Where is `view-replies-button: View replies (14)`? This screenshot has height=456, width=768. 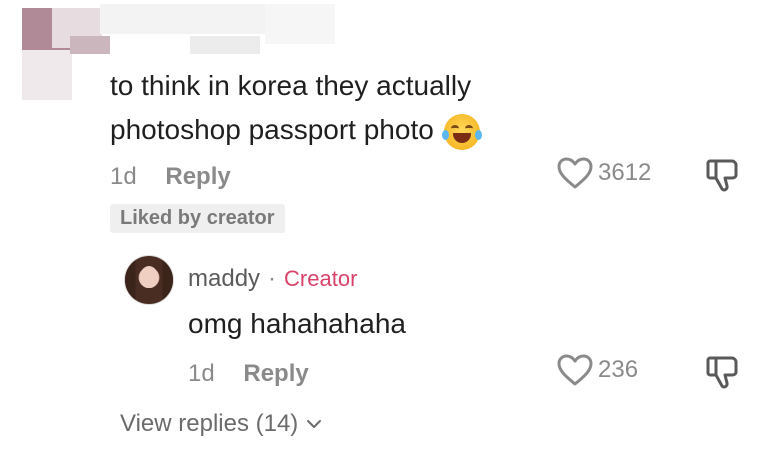 view-replies-button: View replies (14) is located at coordinates (221, 424).